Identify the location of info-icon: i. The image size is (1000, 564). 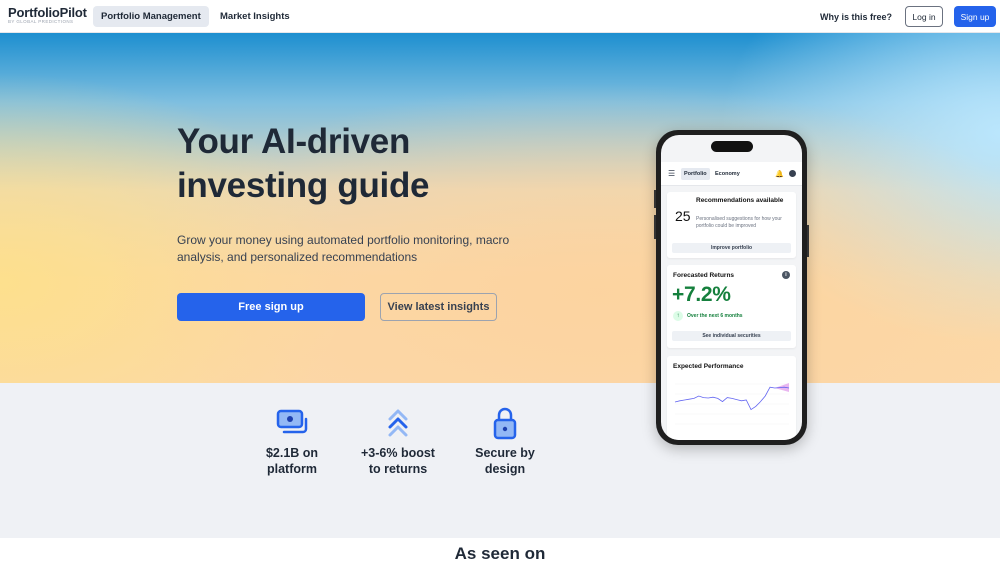
(786, 275).